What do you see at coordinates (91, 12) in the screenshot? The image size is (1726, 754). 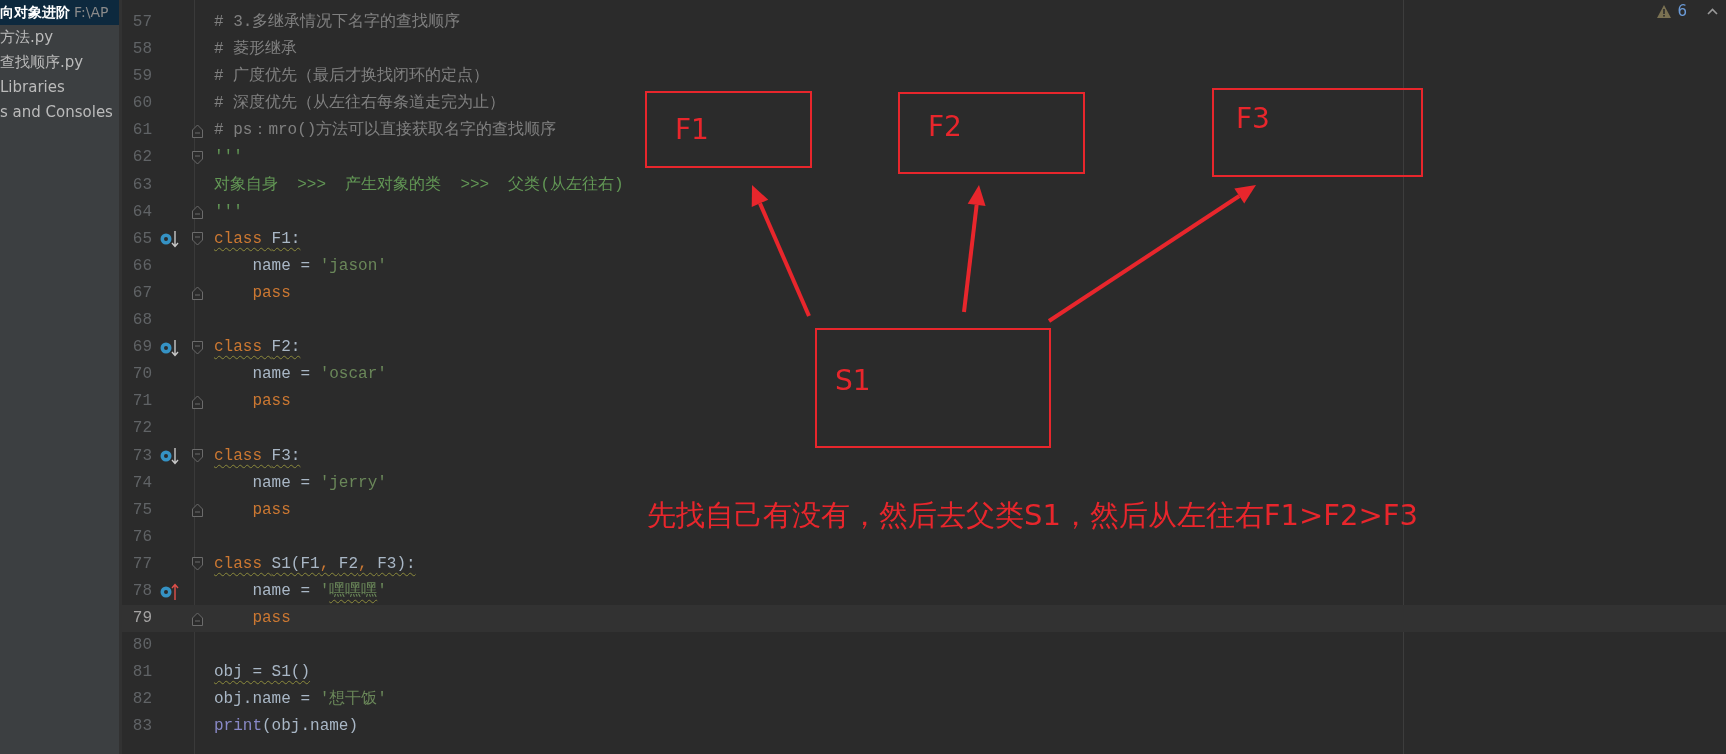 I see `project-path: F:\AP` at bounding box center [91, 12].